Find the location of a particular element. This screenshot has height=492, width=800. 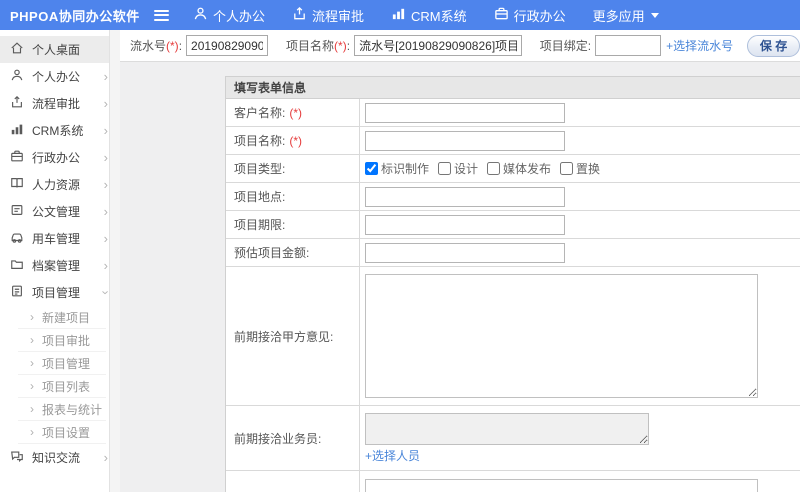

nav-admin-office: 行政办公 is located at coordinates (530, 15).